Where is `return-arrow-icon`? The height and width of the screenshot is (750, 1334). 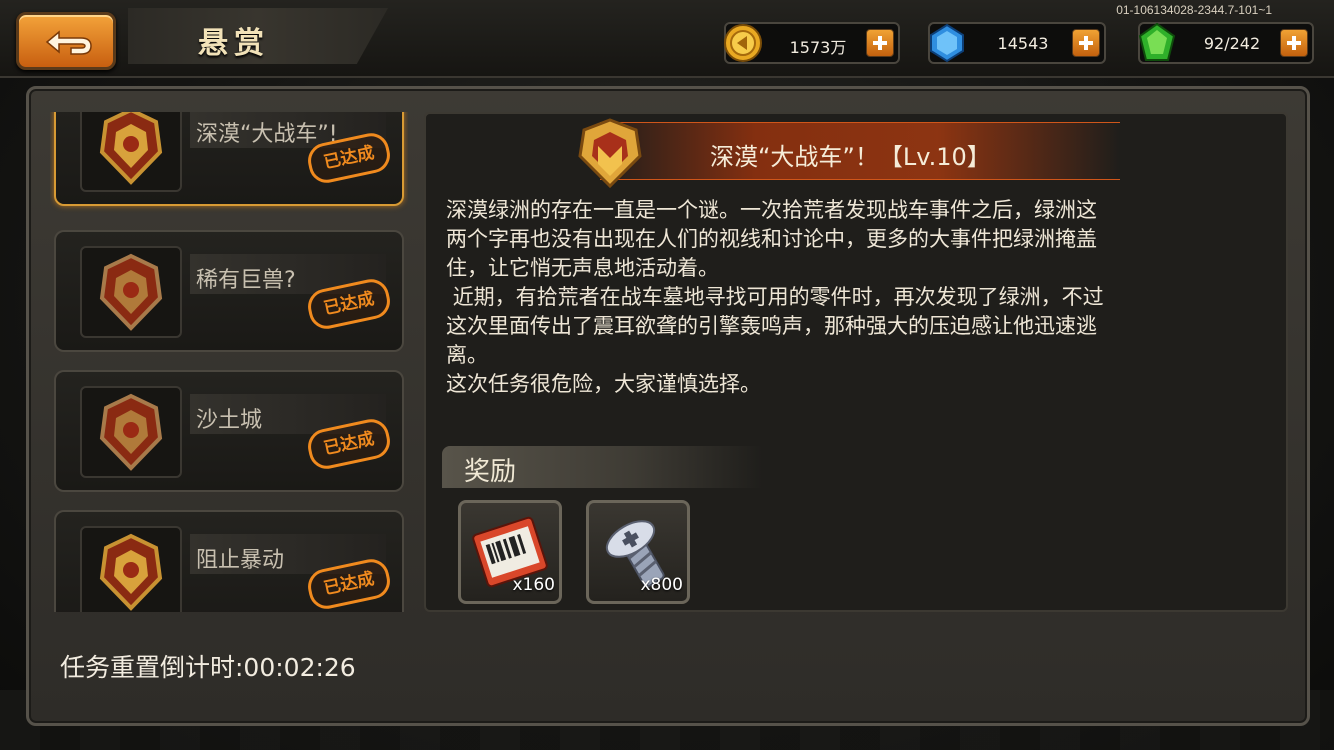
return-arrow-icon is located at coordinates (68, 42).